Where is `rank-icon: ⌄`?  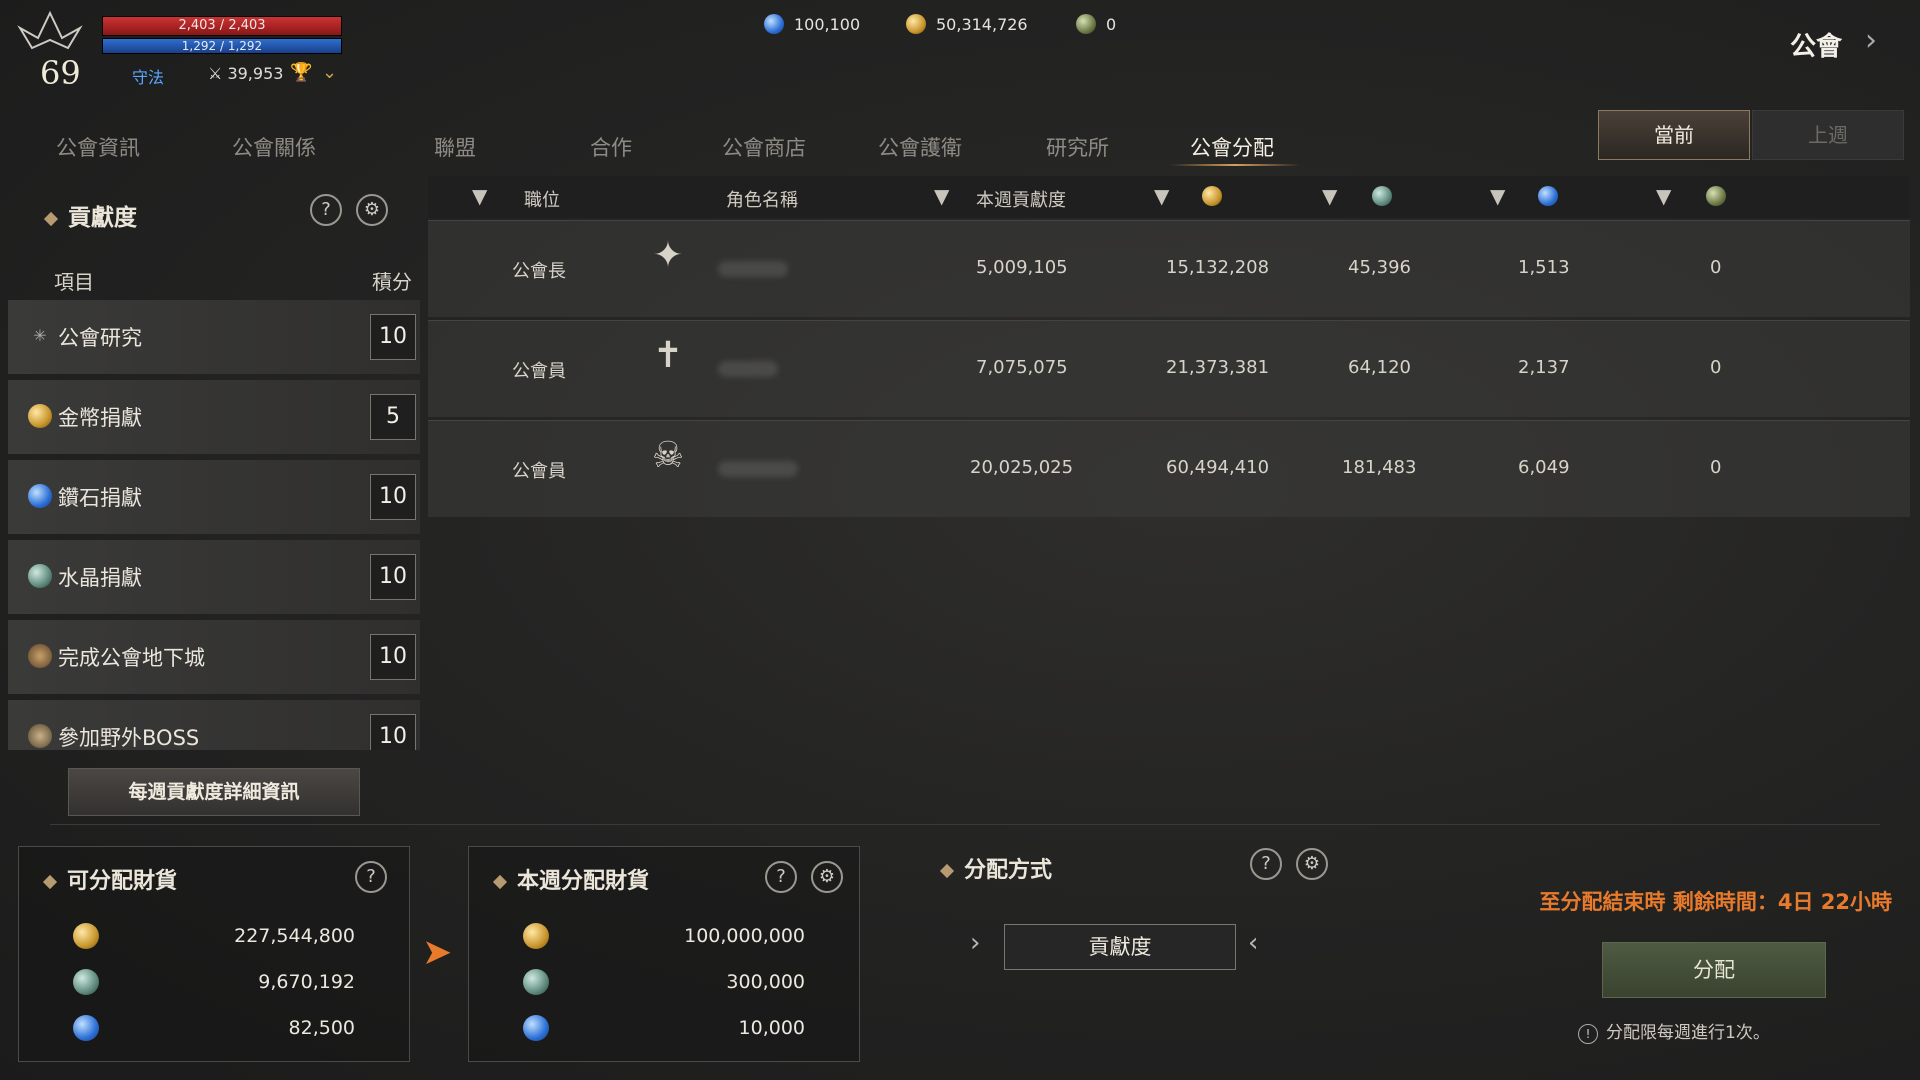 rank-icon: ⌄ is located at coordinates (329, 72).